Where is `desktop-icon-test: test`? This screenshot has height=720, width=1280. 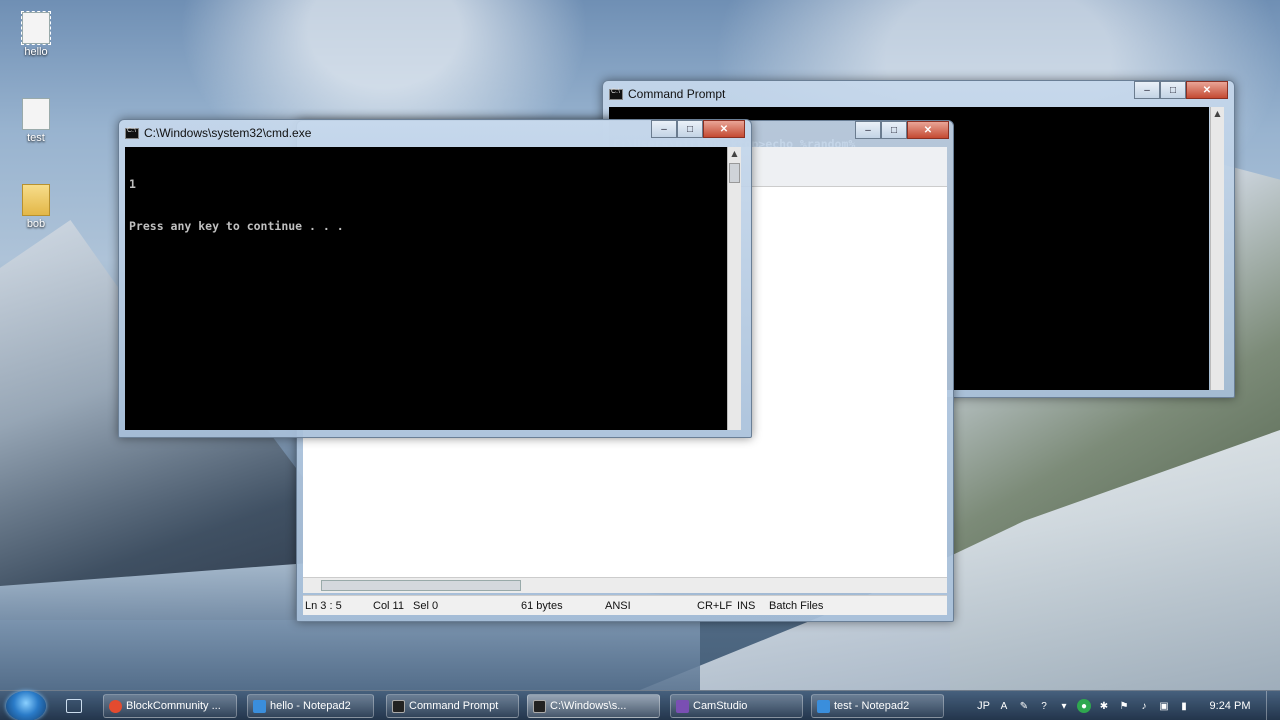
desktop-icon-test: test is located at coordinates (36, 121).